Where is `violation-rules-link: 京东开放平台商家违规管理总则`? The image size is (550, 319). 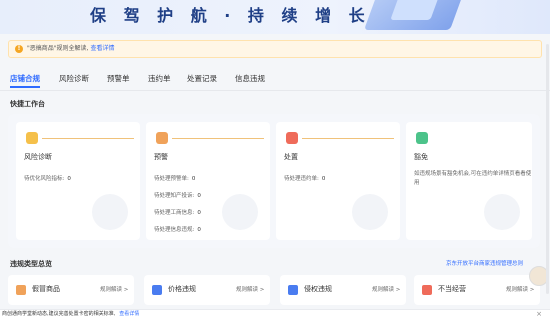
violation-rules-link: 京东开放平台商家违规管理总则 is located at coordinates (484, 263).